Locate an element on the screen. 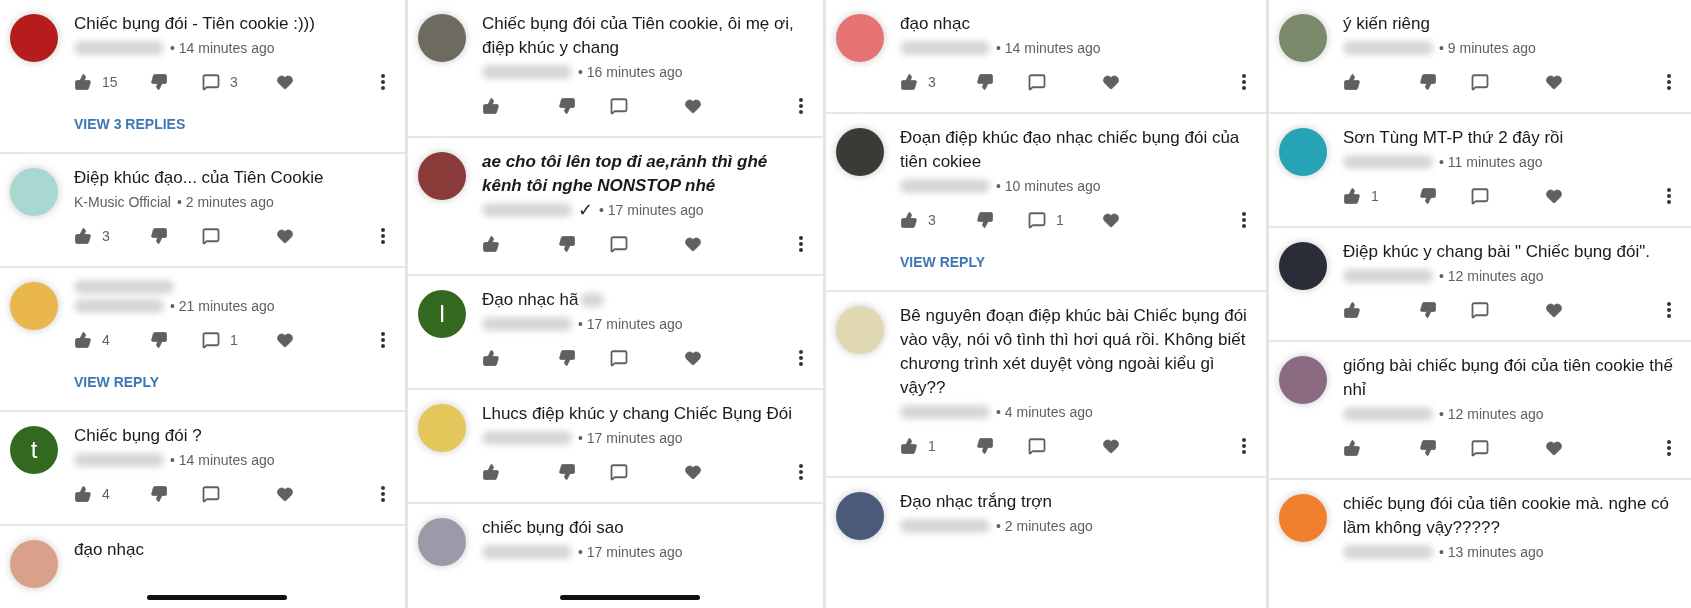 The image size is (1691, 608). avatar-letter: t is located at coordinates (34, 450).